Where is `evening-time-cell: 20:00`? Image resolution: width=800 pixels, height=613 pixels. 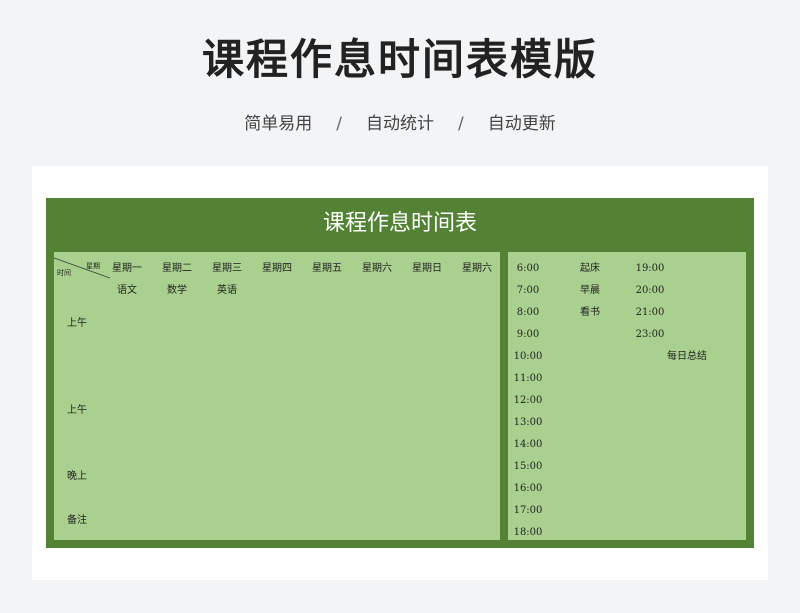 evening-time-cell: 20:00 is located at coordinates (650, 290).